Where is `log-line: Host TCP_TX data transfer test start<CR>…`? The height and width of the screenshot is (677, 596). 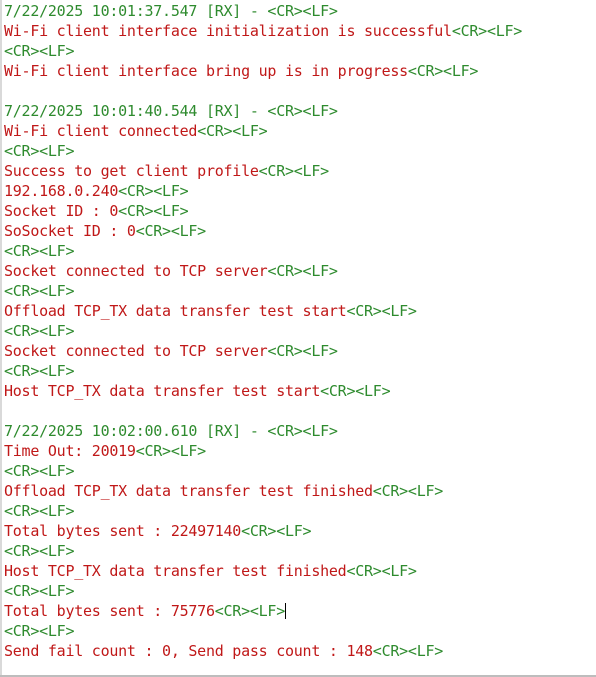 log-line: Host TCP_TX data transfer test start<CR>… is located at coordinates (300, 391).